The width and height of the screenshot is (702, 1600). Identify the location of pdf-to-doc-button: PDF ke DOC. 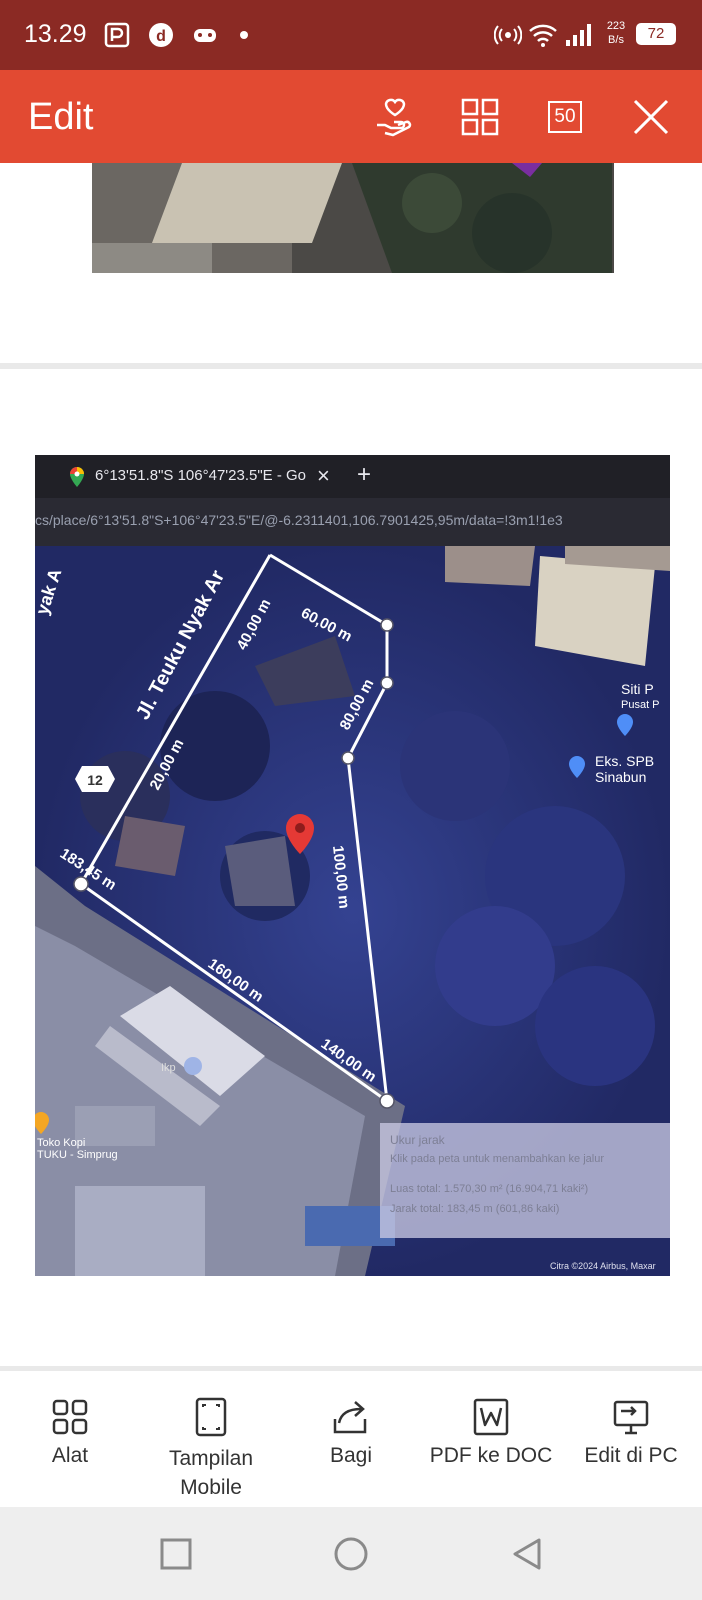
(491, 1432).